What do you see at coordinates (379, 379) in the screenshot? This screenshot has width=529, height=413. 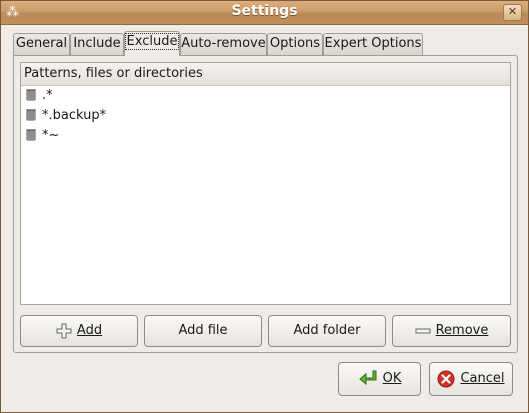 I see `ok-button: OK` at bounding box center [379, 379].